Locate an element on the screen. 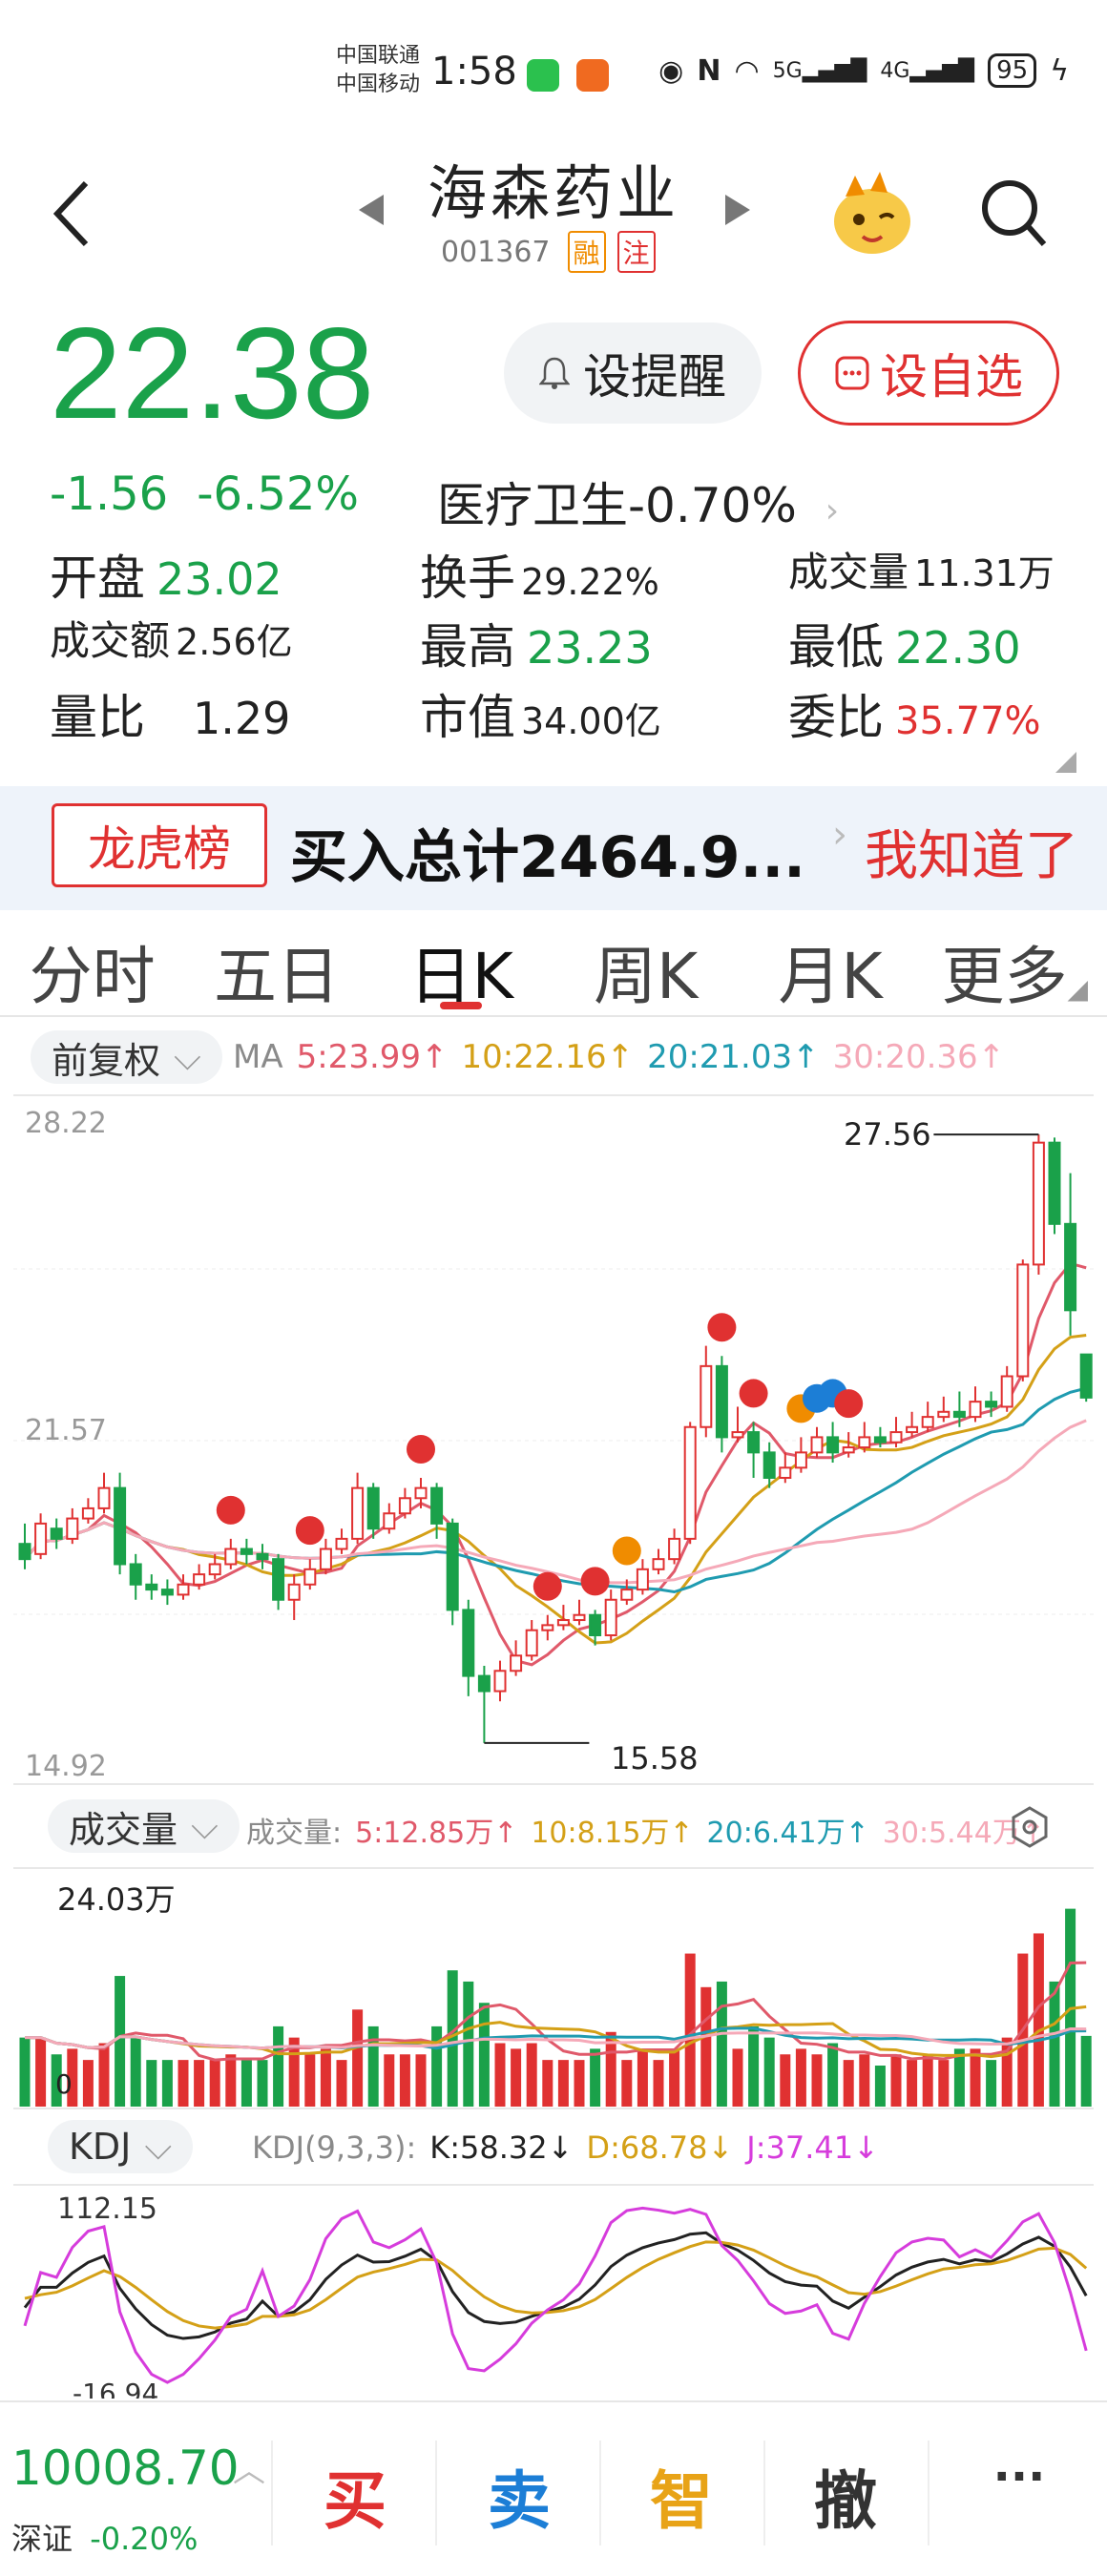 This screenshot has width=1107, height=2576. volume-ma10-line is located at coordinates (556, 2032).